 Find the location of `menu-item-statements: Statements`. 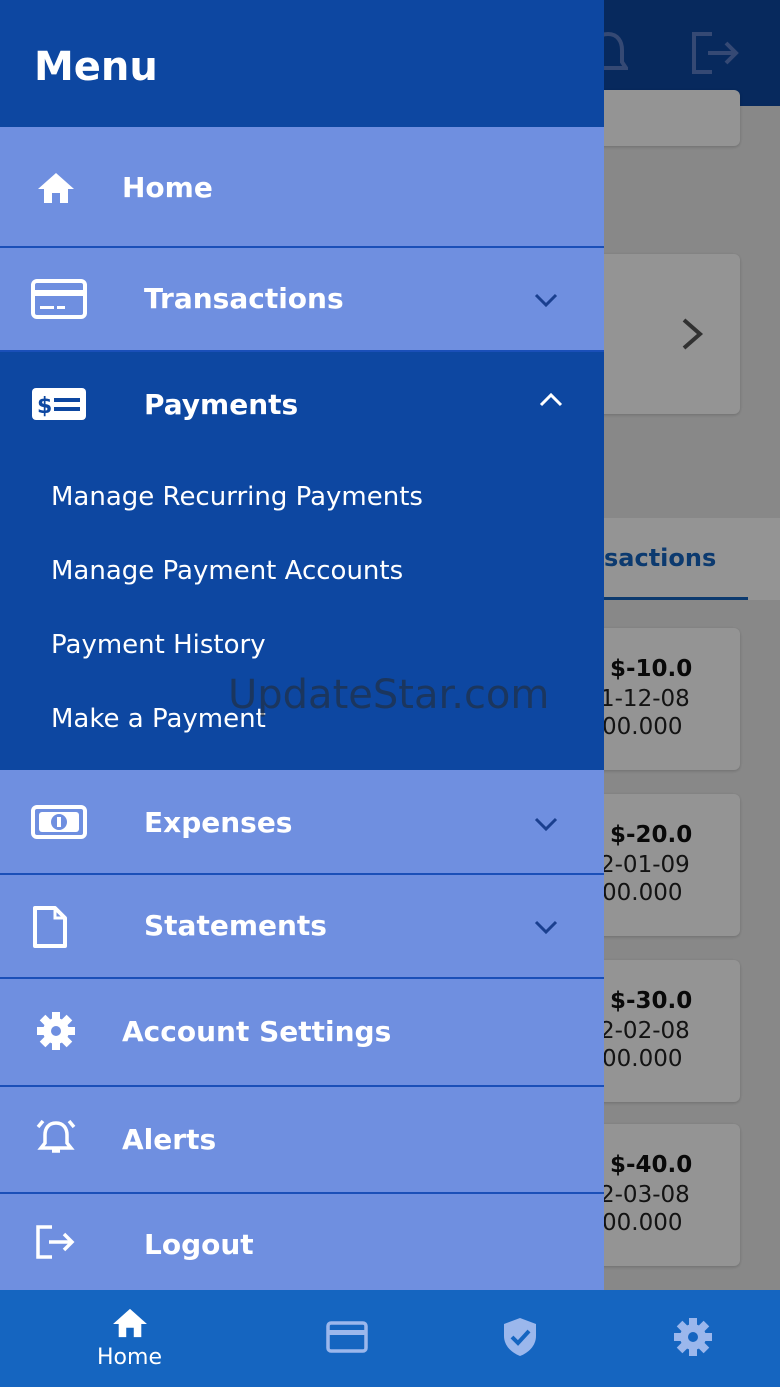

menu-item-statements: Statements is located at coordinates (302, 927).